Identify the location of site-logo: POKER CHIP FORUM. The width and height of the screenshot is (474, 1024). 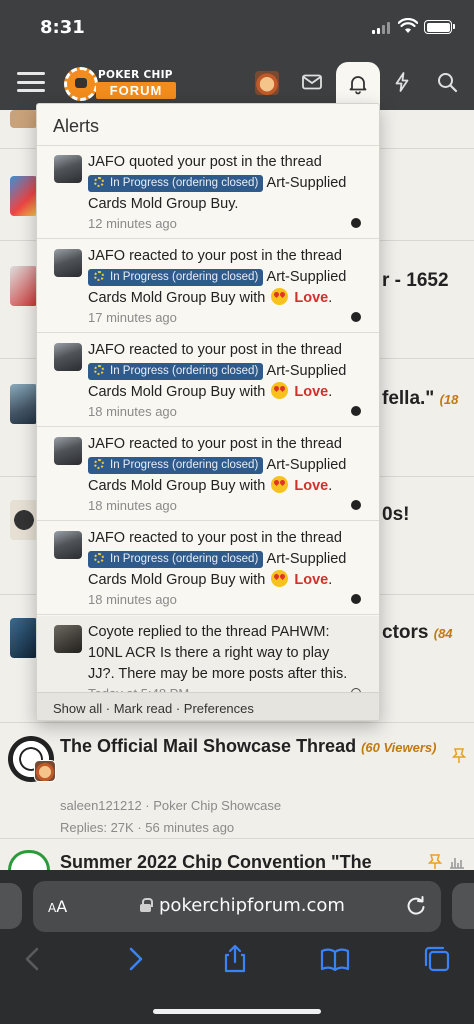
(121, 83).